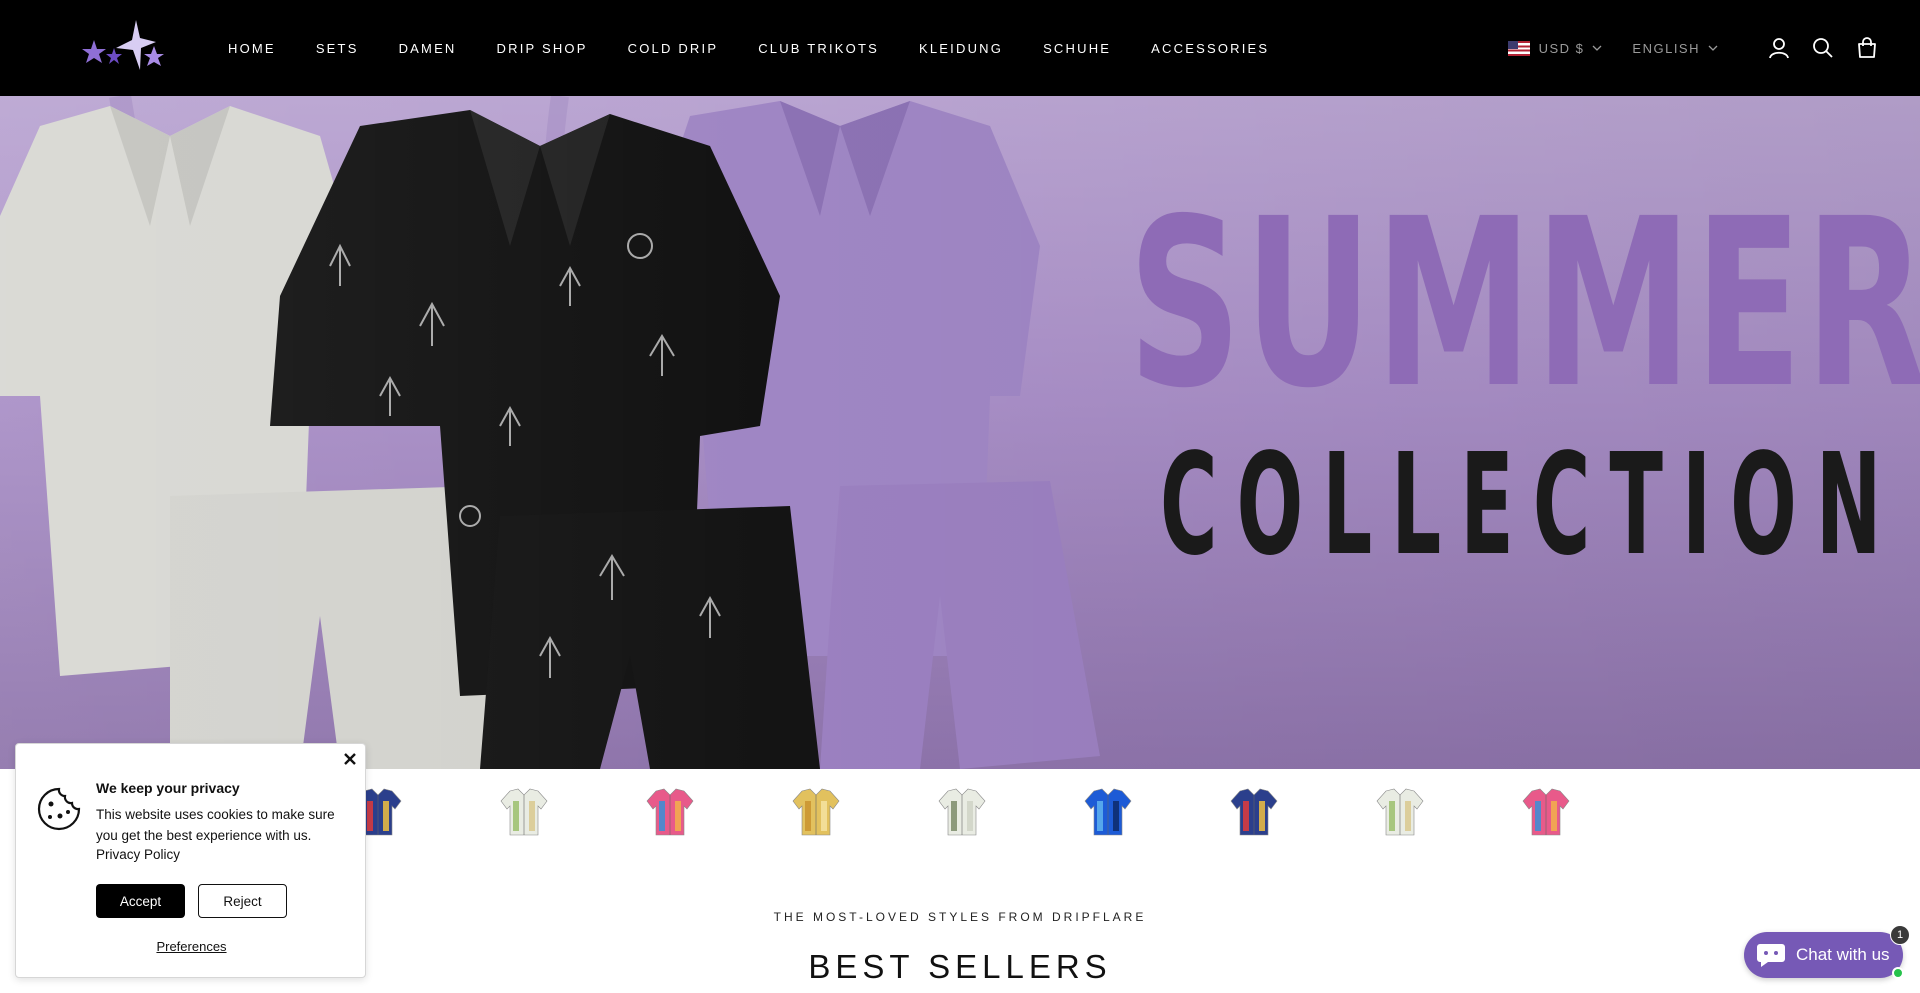 This screenshot has width=1920, height=993. Describe the element at coordinates (542, 48) in the screenshot. I see `nav-drip-shop: DRIP SHOP` at that location.